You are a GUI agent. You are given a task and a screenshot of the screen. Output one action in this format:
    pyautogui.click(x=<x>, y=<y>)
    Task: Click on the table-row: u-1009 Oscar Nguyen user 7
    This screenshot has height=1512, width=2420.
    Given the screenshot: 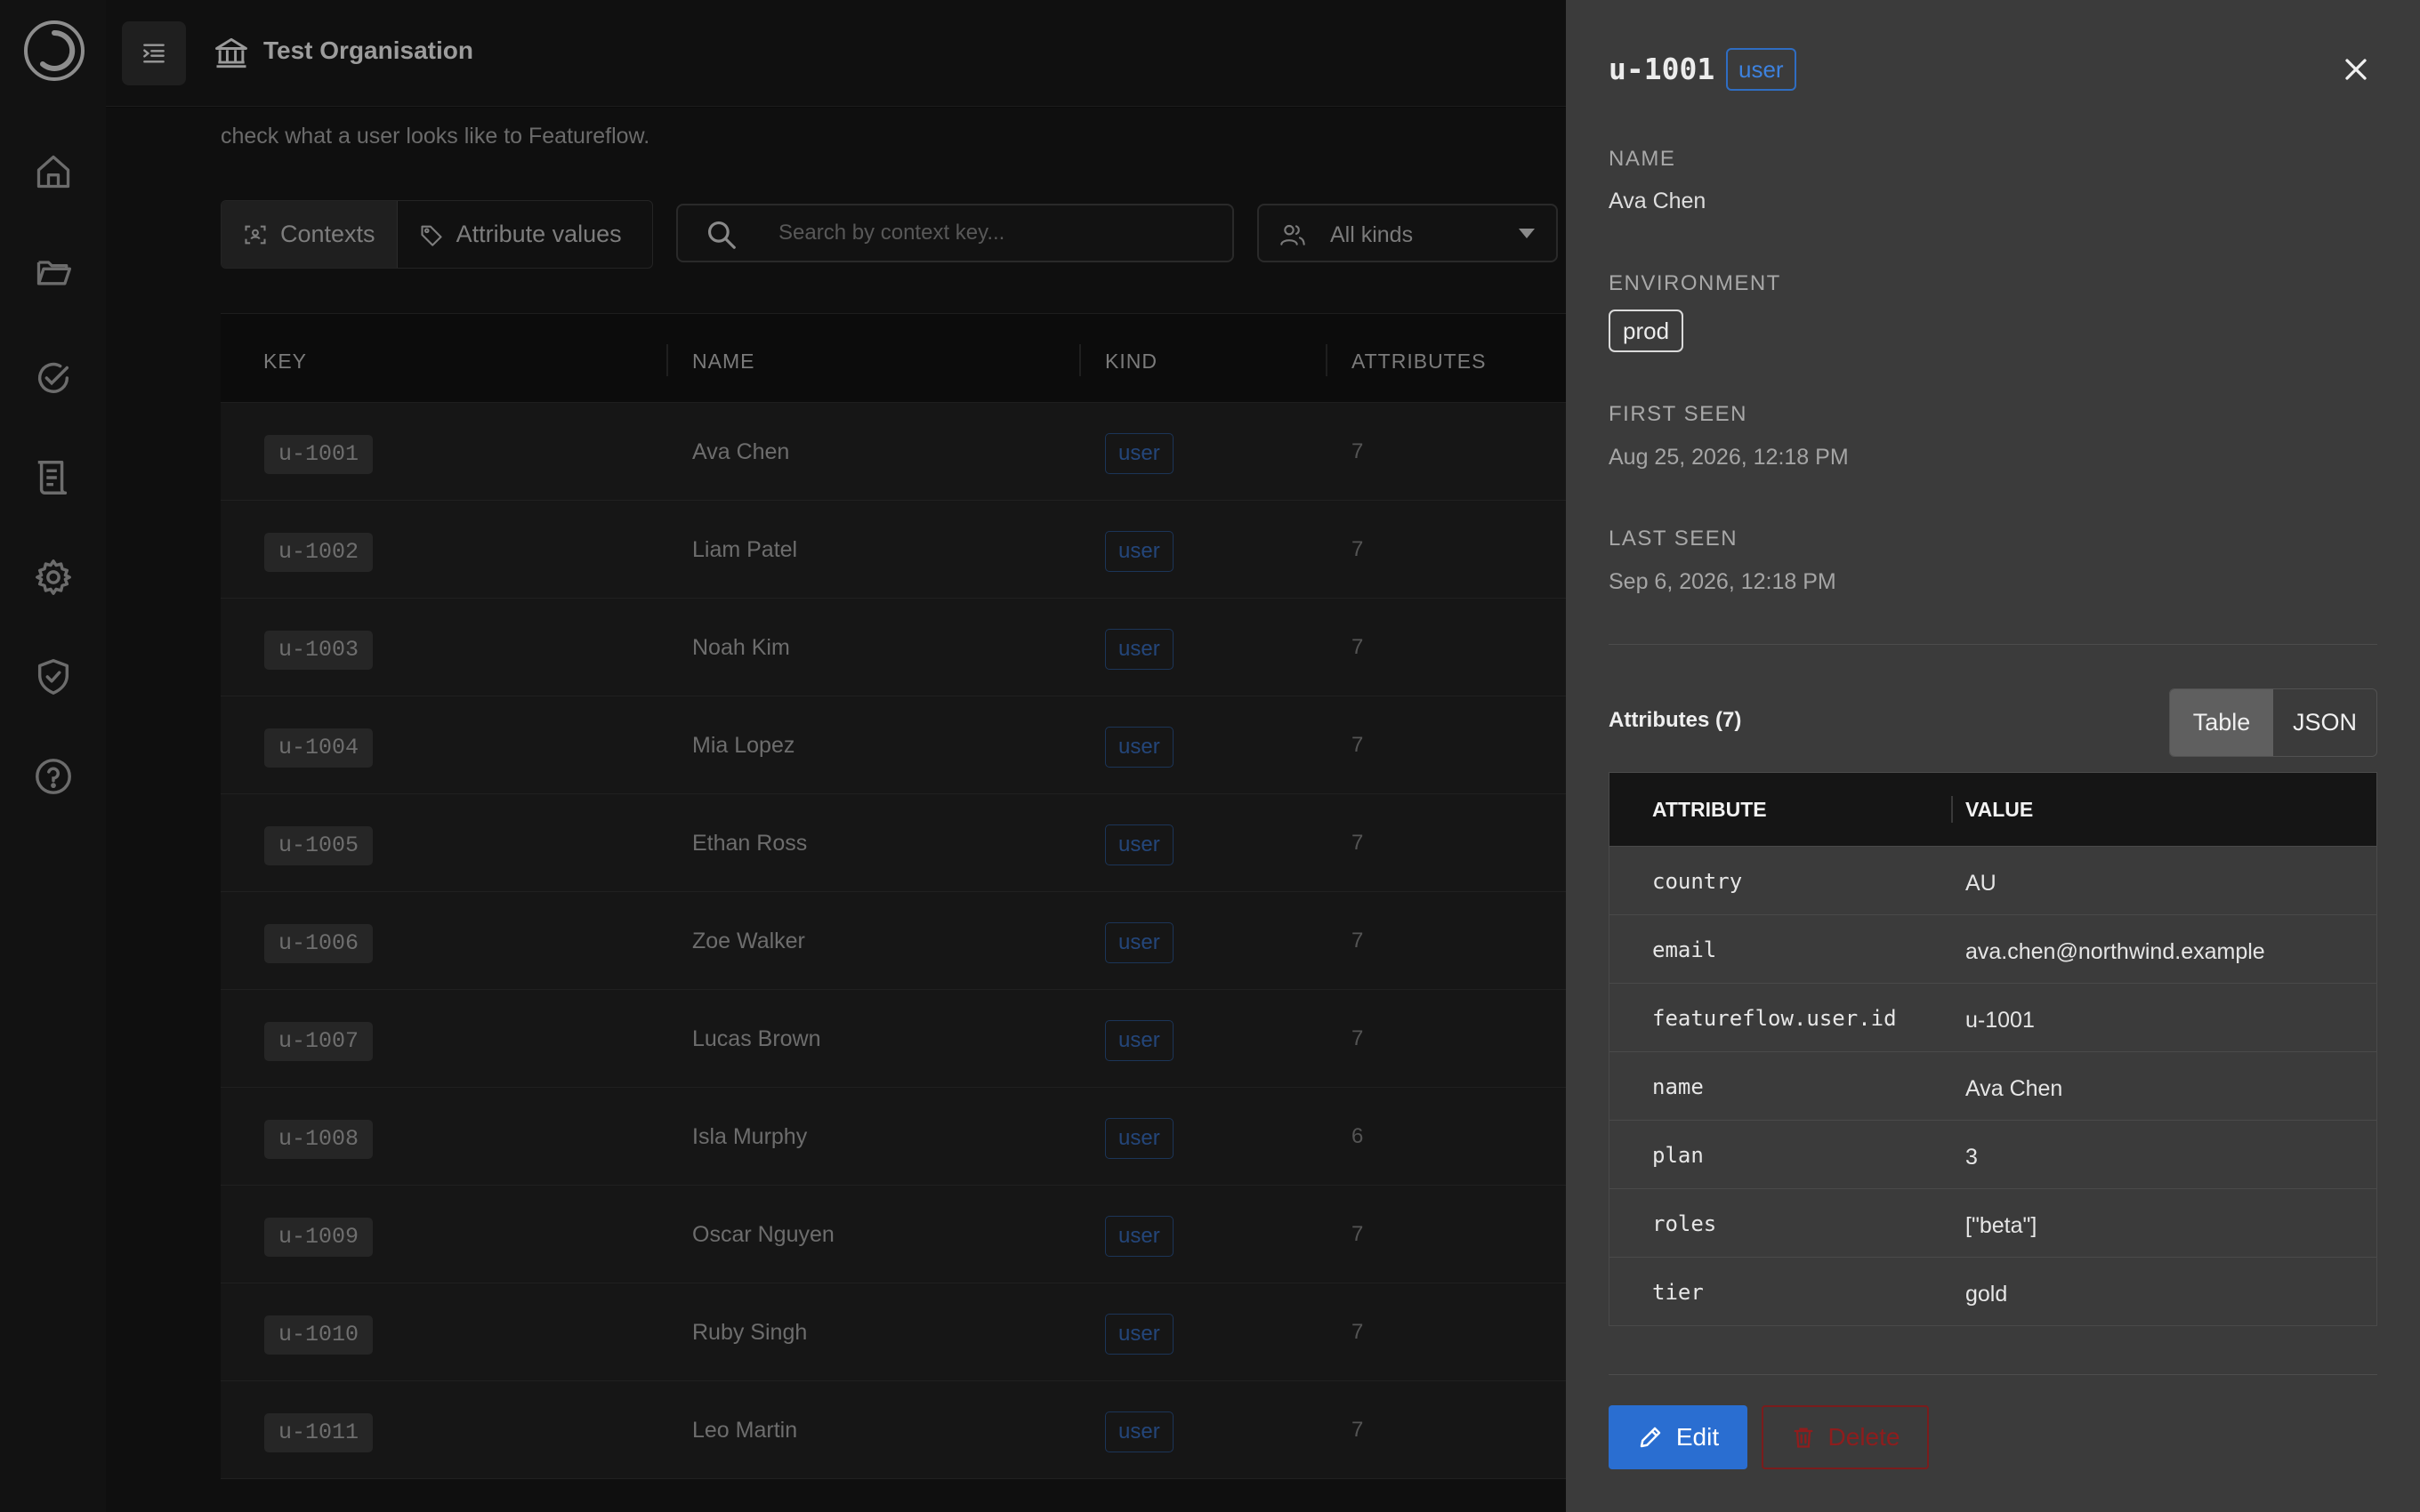 What is the action you would take?
    pyautogui.click(x=893, y=1234)
    